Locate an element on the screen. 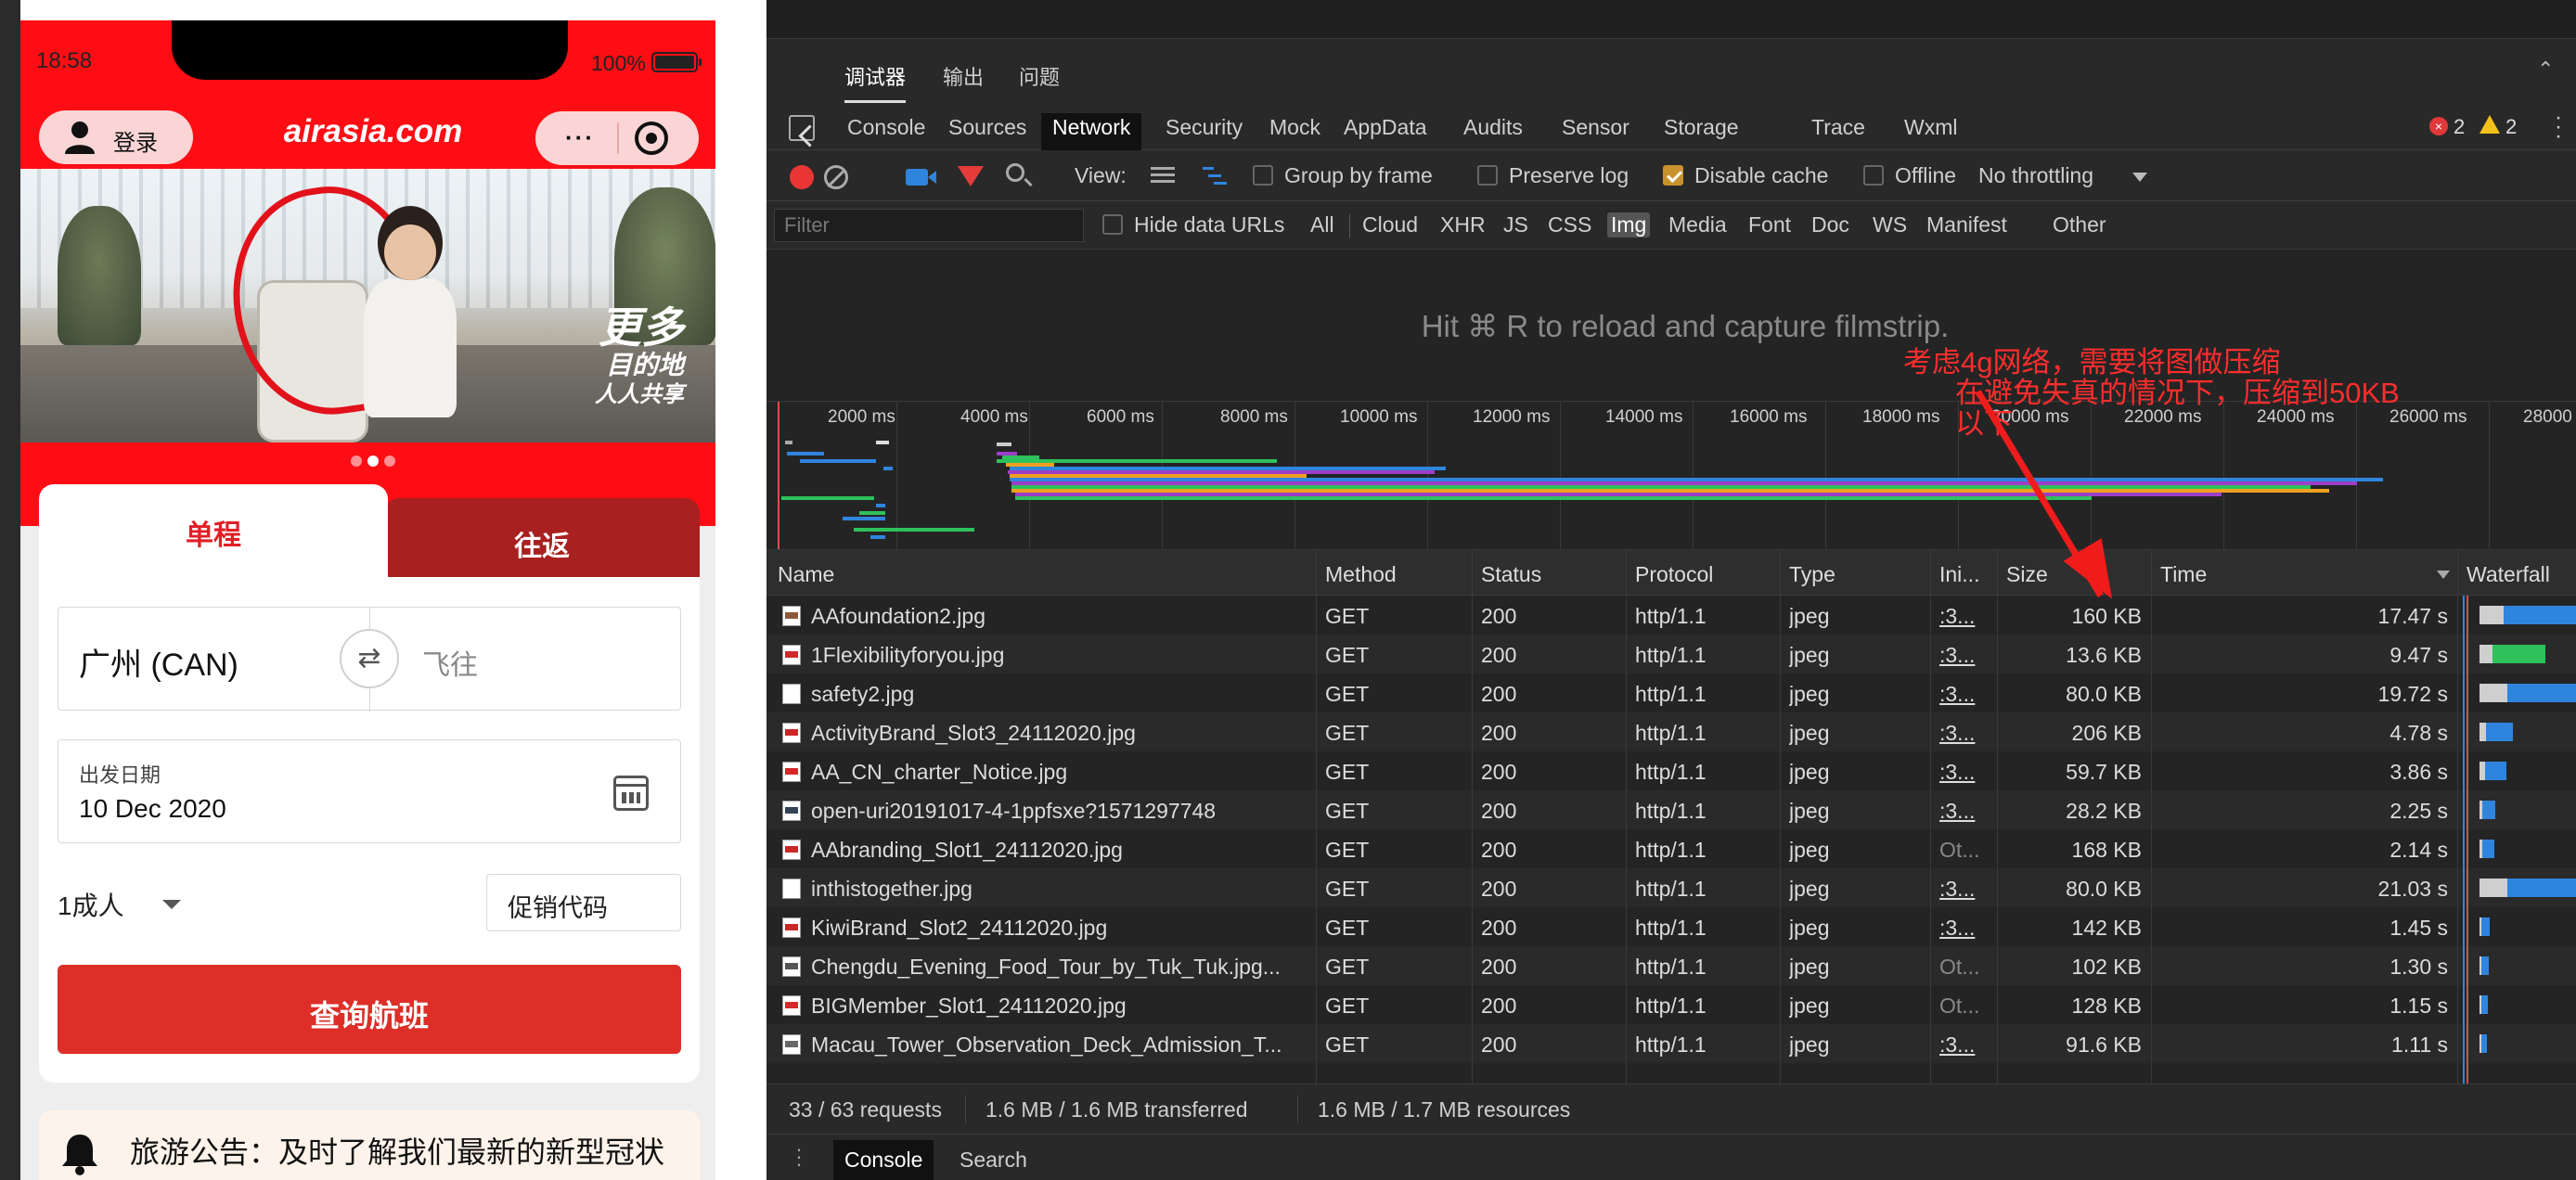  promo-code-field: 促销代码 is located at coordinates (584, 903).